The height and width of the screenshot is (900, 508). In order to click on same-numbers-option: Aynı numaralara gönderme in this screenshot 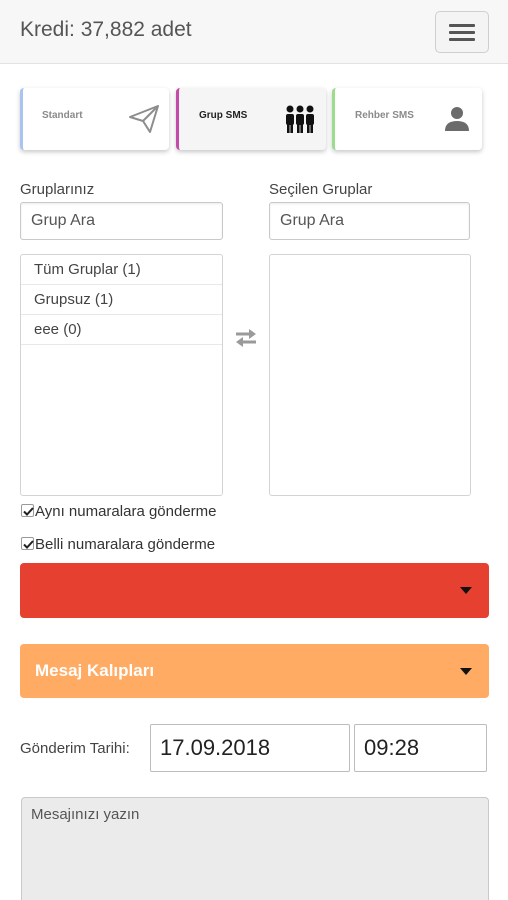, I will do `click(136, 512)`.